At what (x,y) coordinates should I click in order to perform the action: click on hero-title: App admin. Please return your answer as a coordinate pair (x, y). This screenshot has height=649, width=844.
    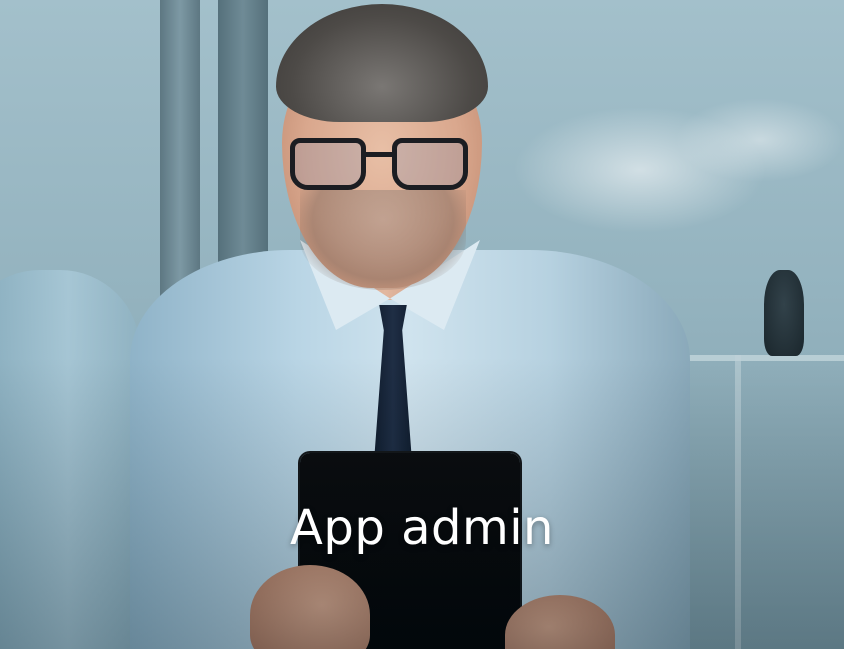
    Looking at the image, I should click on (422, 528).